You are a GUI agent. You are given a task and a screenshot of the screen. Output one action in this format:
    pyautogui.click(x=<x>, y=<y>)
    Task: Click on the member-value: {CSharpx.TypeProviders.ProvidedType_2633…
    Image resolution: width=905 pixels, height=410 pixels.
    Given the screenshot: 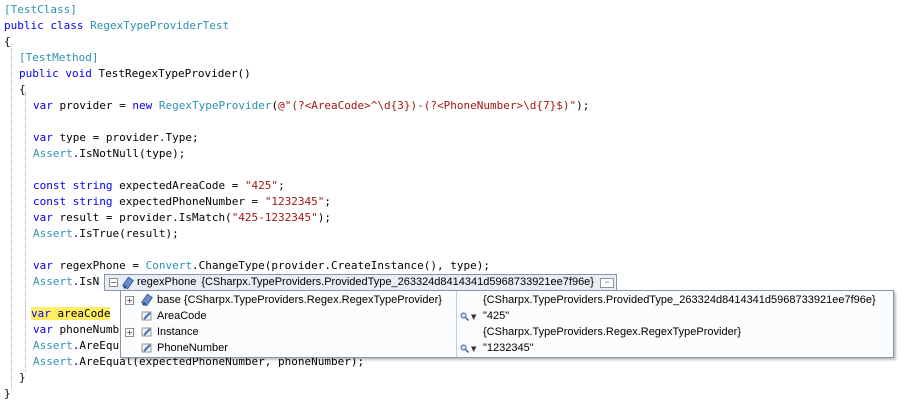 What is the action you would take?
    pyautogui.click(x=679, y=300)
    